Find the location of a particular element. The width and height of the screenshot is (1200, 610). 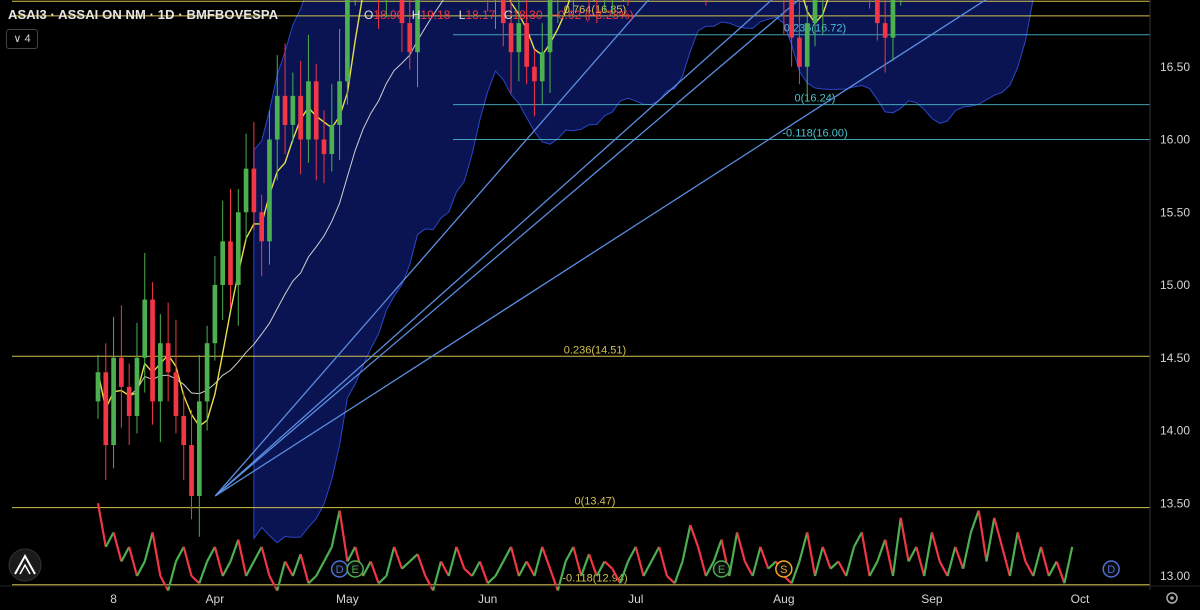

price-tick-label: 16.00 is located at coordinates (1175, 140).